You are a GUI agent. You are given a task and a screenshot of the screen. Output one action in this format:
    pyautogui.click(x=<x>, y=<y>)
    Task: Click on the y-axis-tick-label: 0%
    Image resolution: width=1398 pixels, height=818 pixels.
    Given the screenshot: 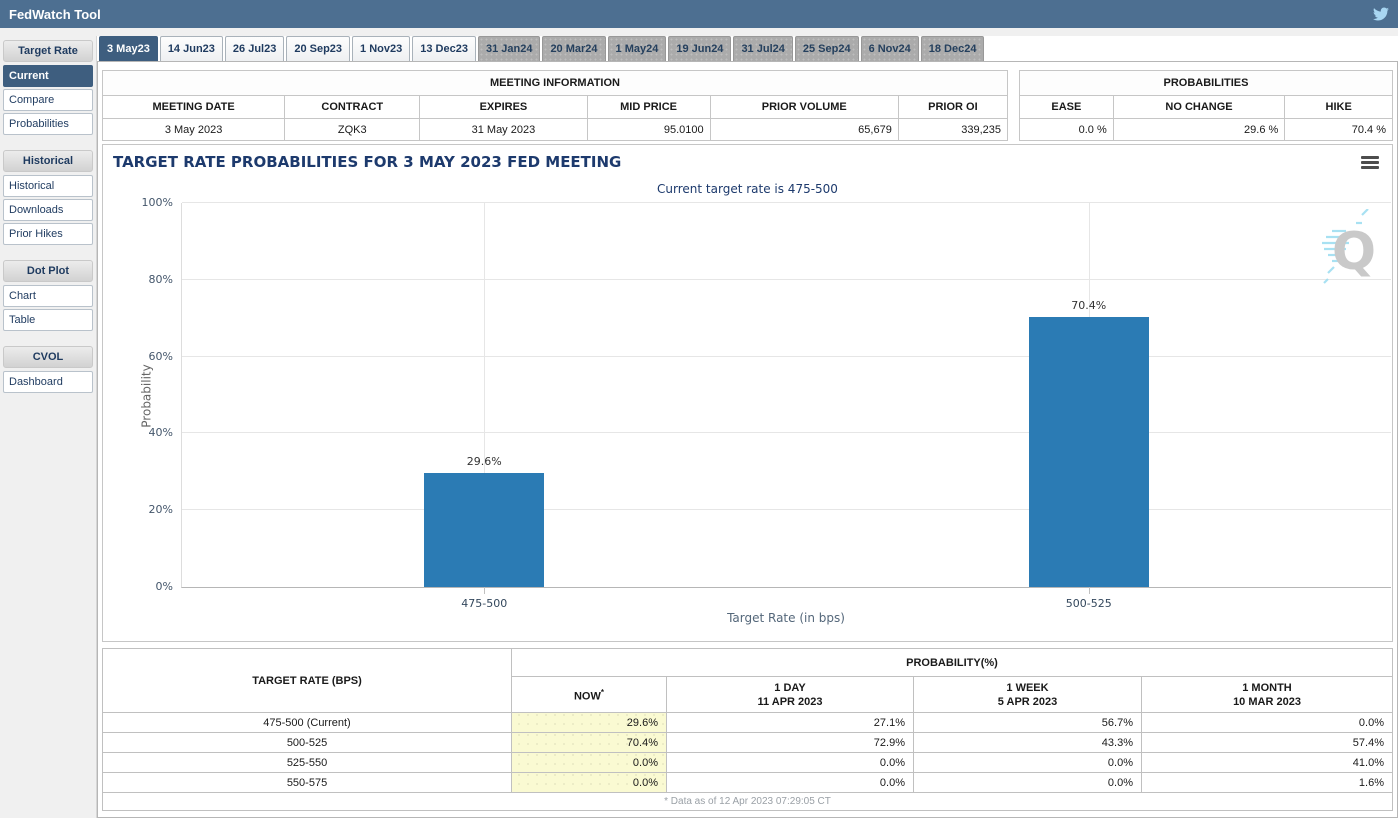 What is the action you would take?
    pyautogui.click(x=164, y=586)
    